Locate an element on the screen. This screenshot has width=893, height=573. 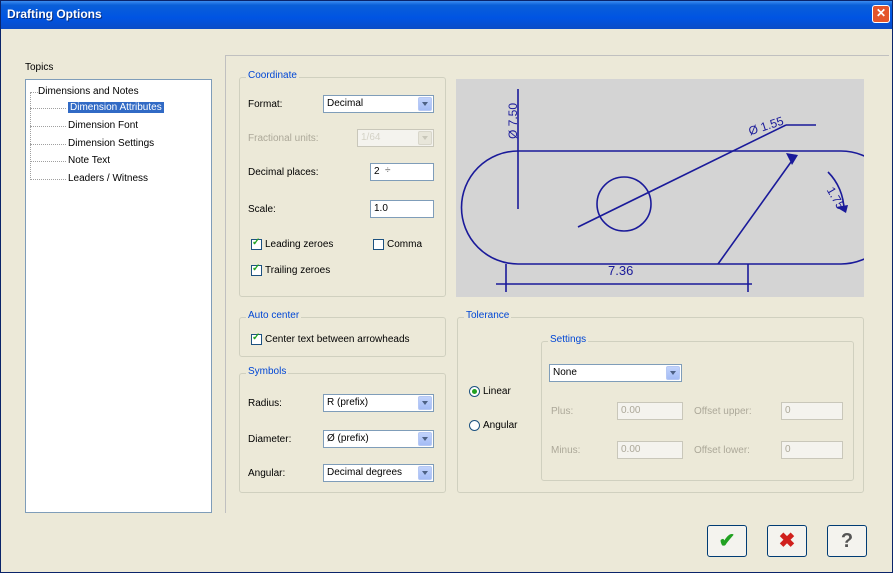
tolerance-type-value: None is located at coordinates (565, 372).